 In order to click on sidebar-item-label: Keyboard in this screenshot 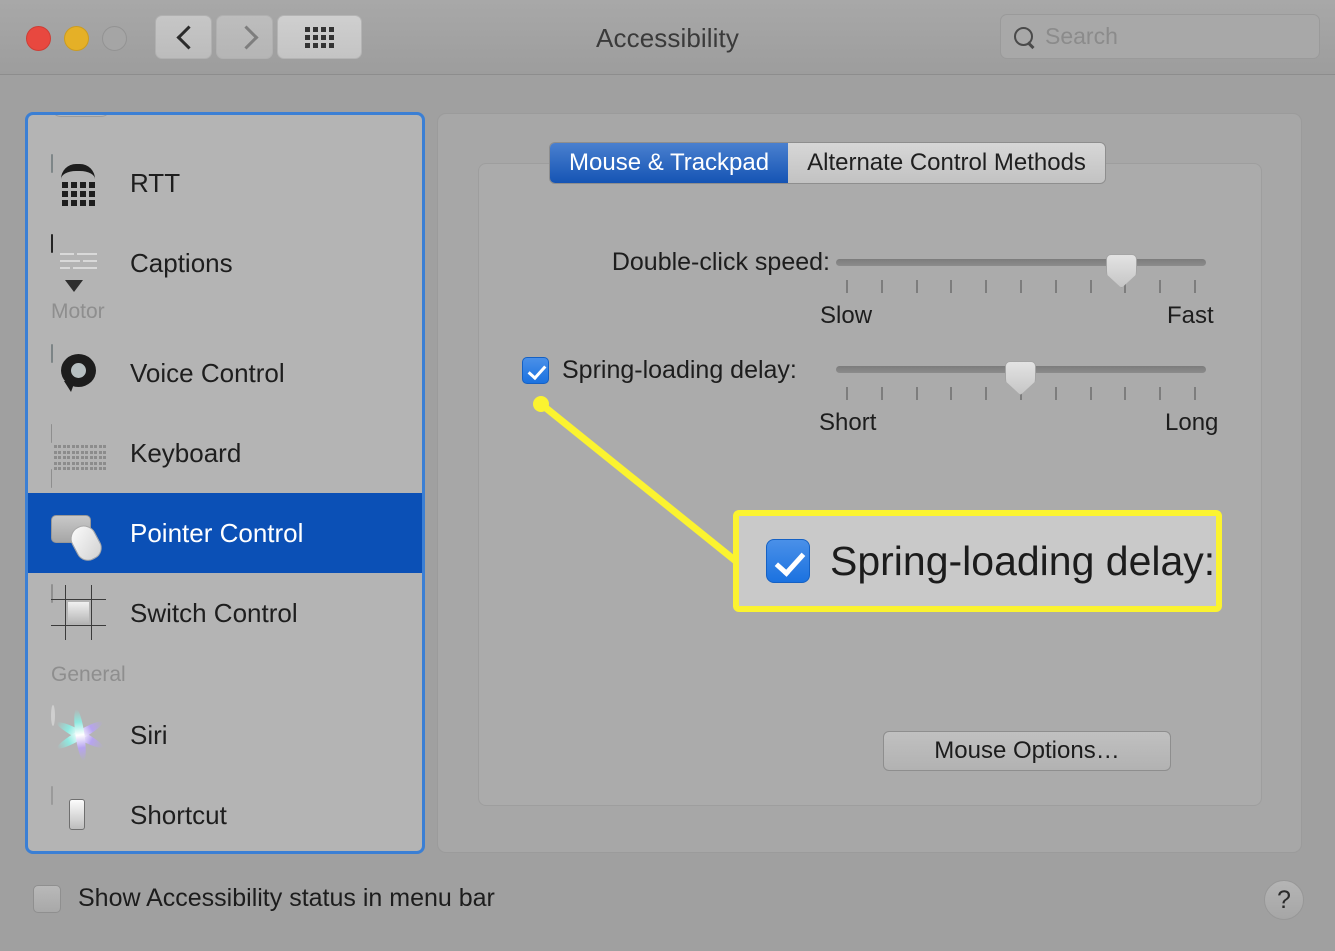, I will do `click(186, 452)`.